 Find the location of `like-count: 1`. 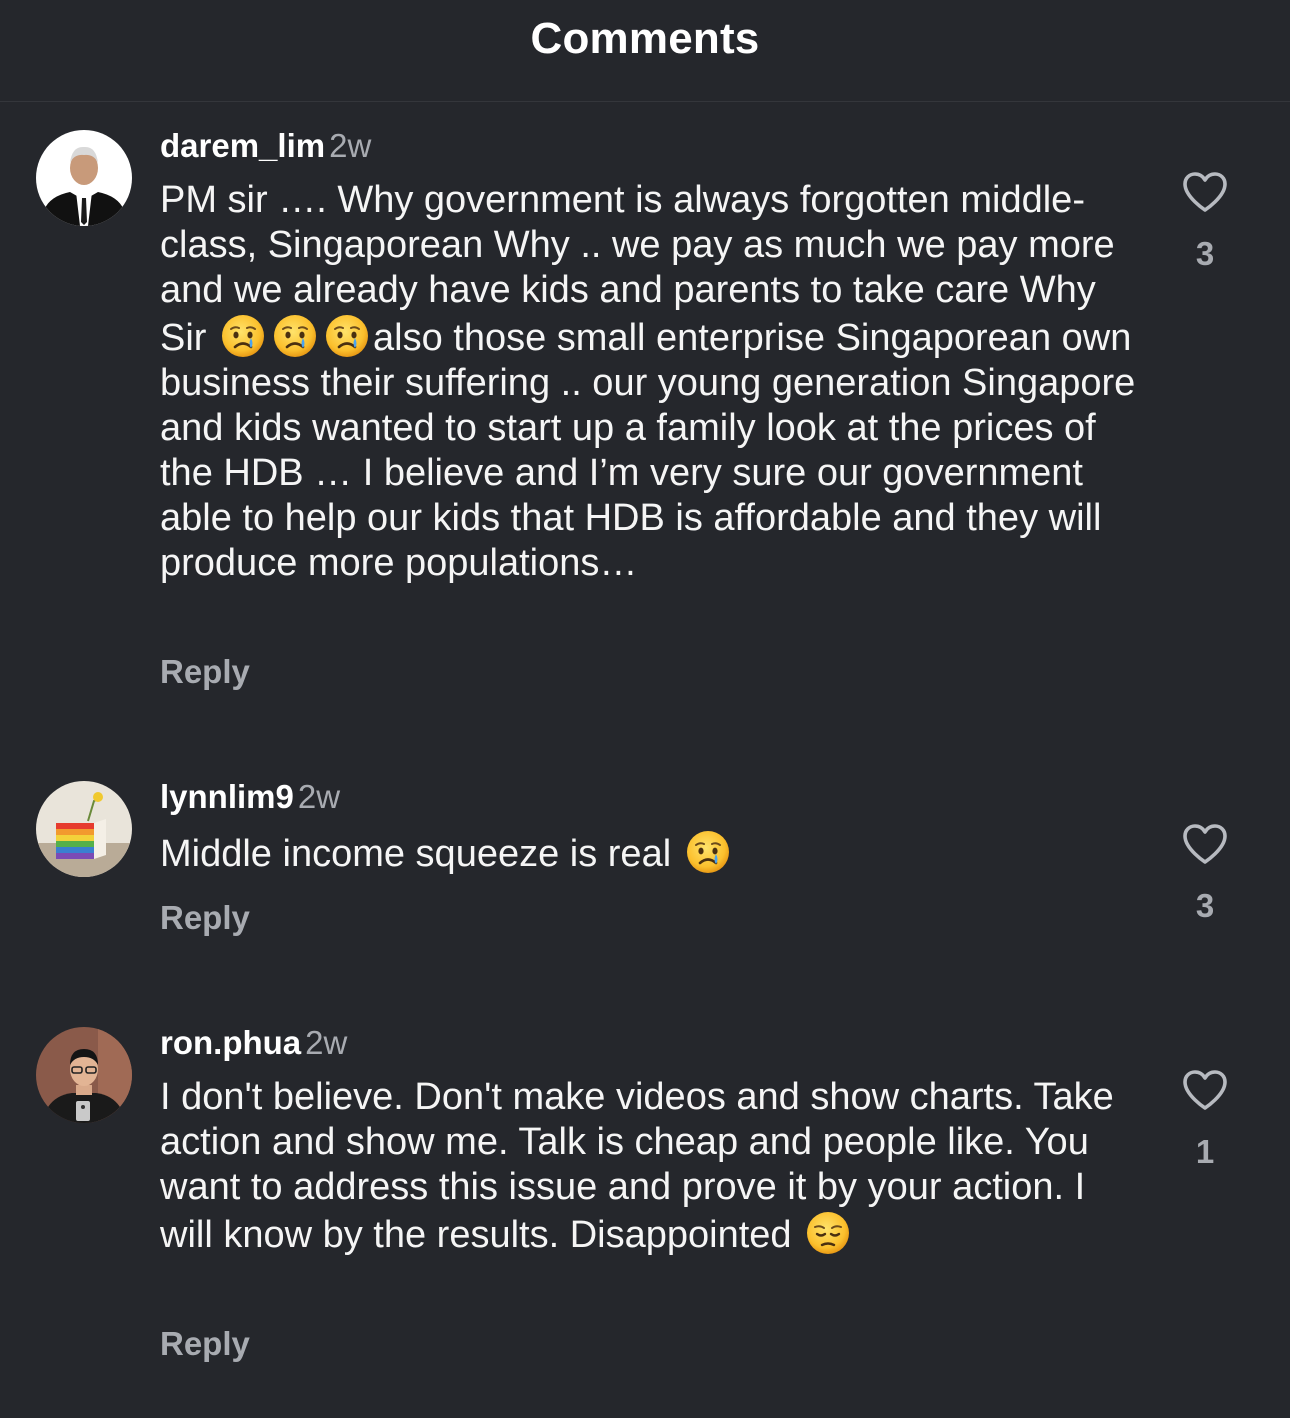

like-count: 1 is located at coordinates (1205, 1151).